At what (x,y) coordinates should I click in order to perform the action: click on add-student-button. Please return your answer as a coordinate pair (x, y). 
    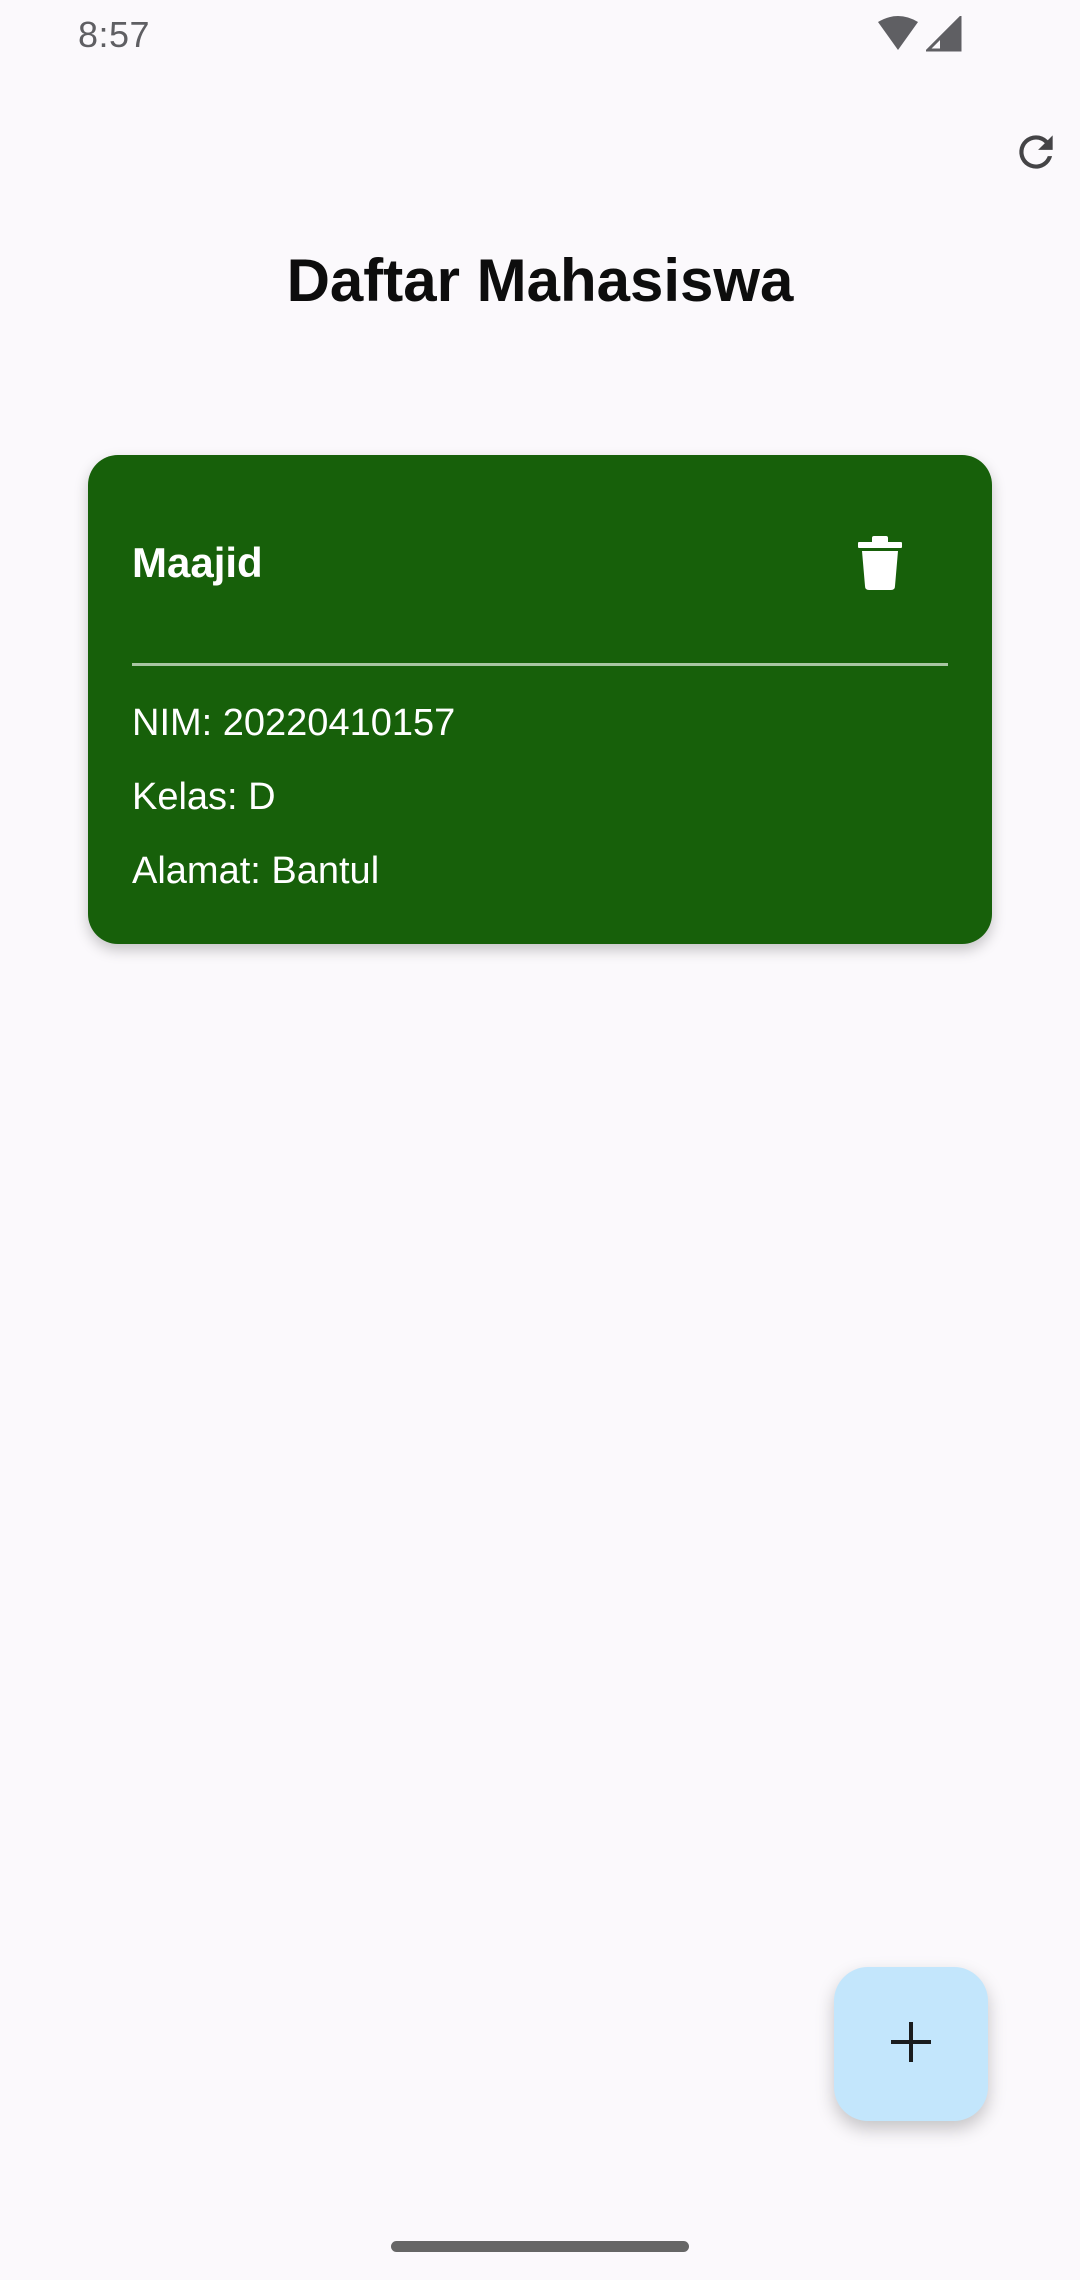
    Looking at the image, I should click on (911, 2044).